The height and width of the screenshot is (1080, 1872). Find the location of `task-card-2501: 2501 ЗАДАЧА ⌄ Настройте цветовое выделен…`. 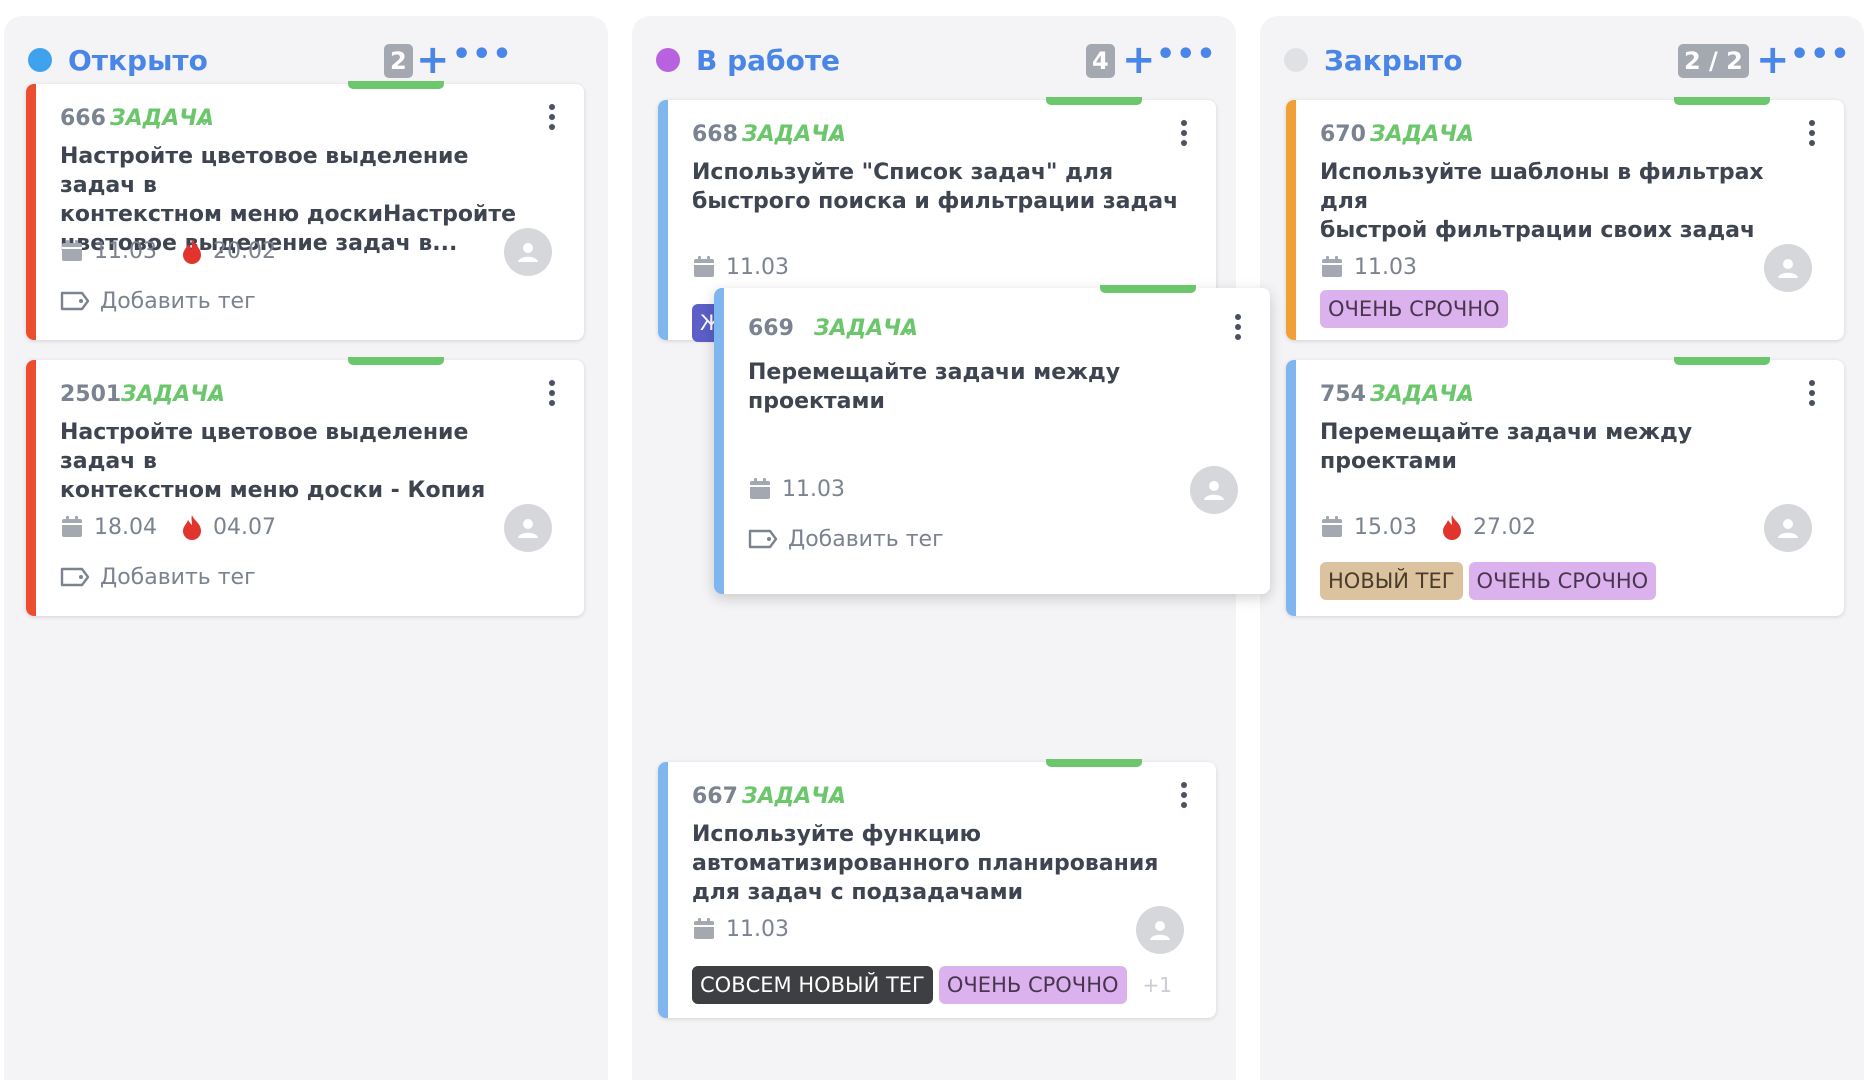

task-card-2501: 2501 ЗАДАЧА ⌄ Настройте цветовое выделен… is located at coordinates (305, 486).